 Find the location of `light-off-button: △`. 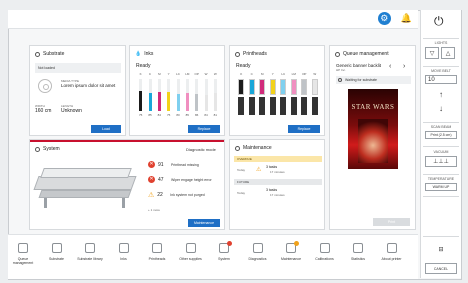

light-off-button: △ is located at coordinates (448, 53).